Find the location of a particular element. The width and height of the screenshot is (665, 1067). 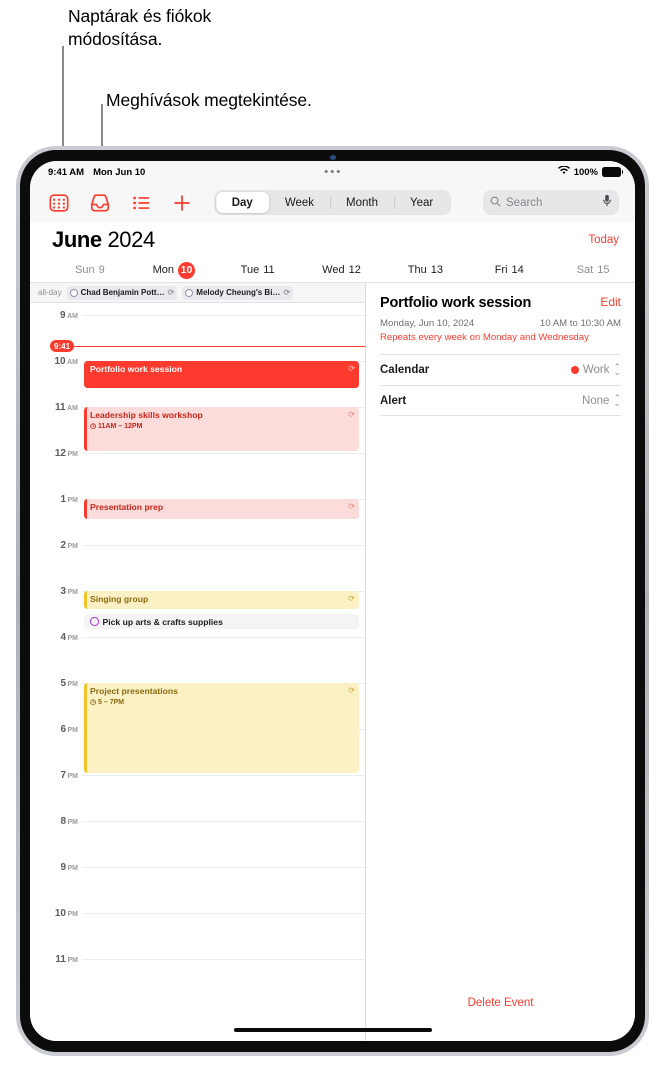

weekday-wed: Wed 12 is located at coordinates (342, 270).